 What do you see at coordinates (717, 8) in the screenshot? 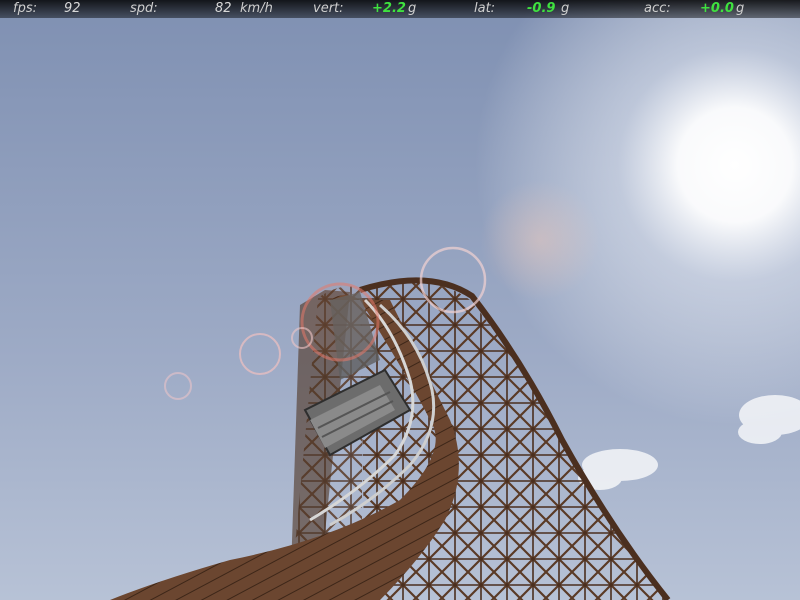
I see `acc-value: +0.0` at bounding box center [717, 8].